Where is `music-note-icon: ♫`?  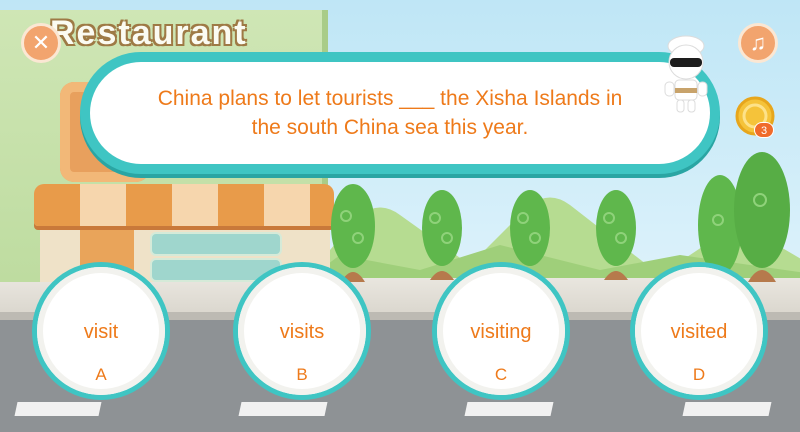 music-note-icon: ♫ is located at coordinates (758, 42).